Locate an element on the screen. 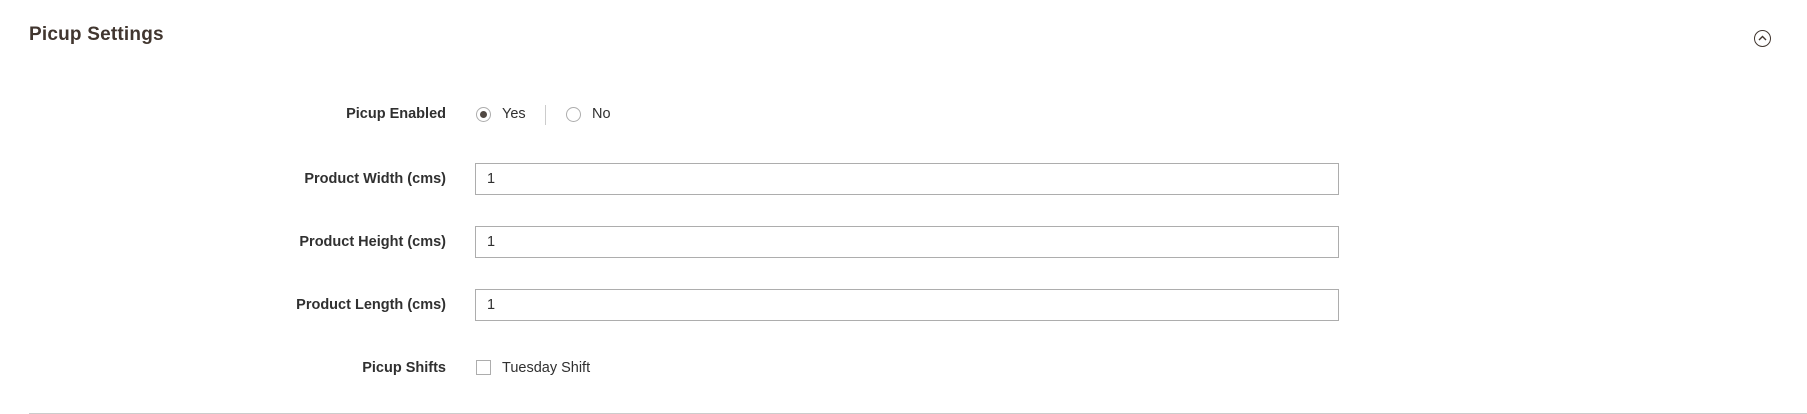 The height and width of the screenshot is (414, 1807). chevron-up-icon is located at coordinates (1762, 38).